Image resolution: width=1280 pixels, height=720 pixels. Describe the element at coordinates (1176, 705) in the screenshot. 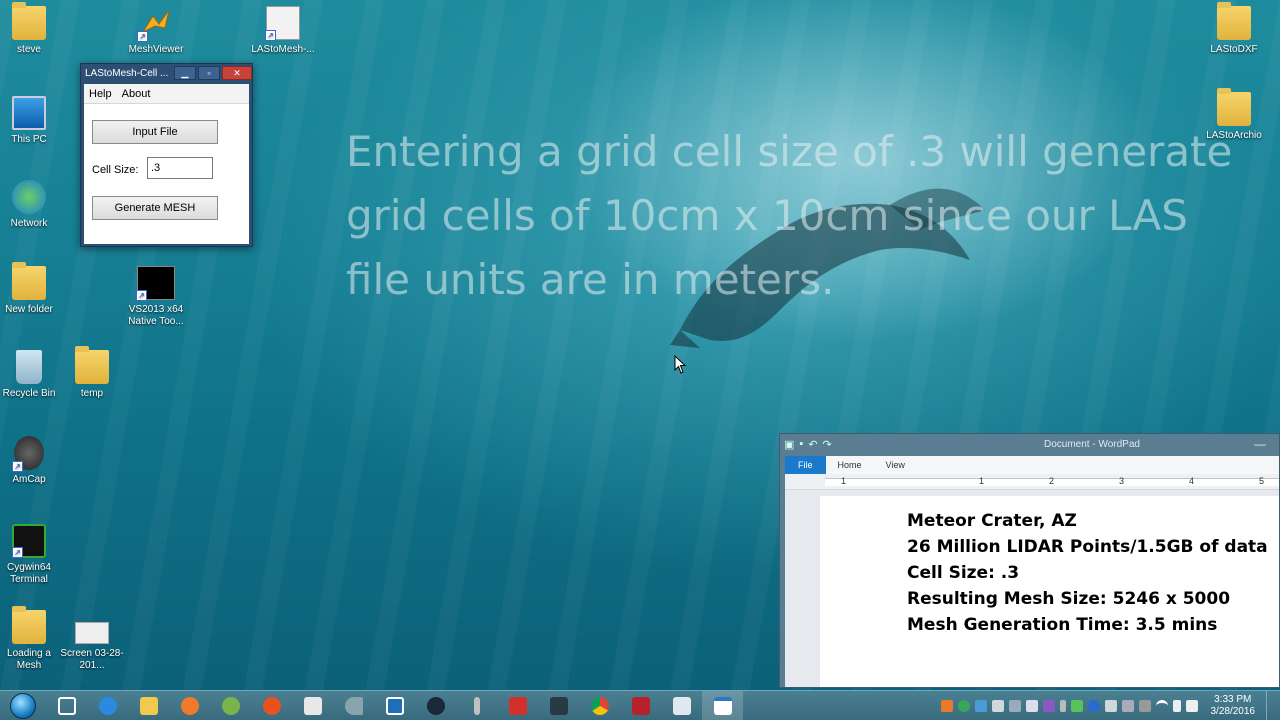

I see `volume-icon` at that location.